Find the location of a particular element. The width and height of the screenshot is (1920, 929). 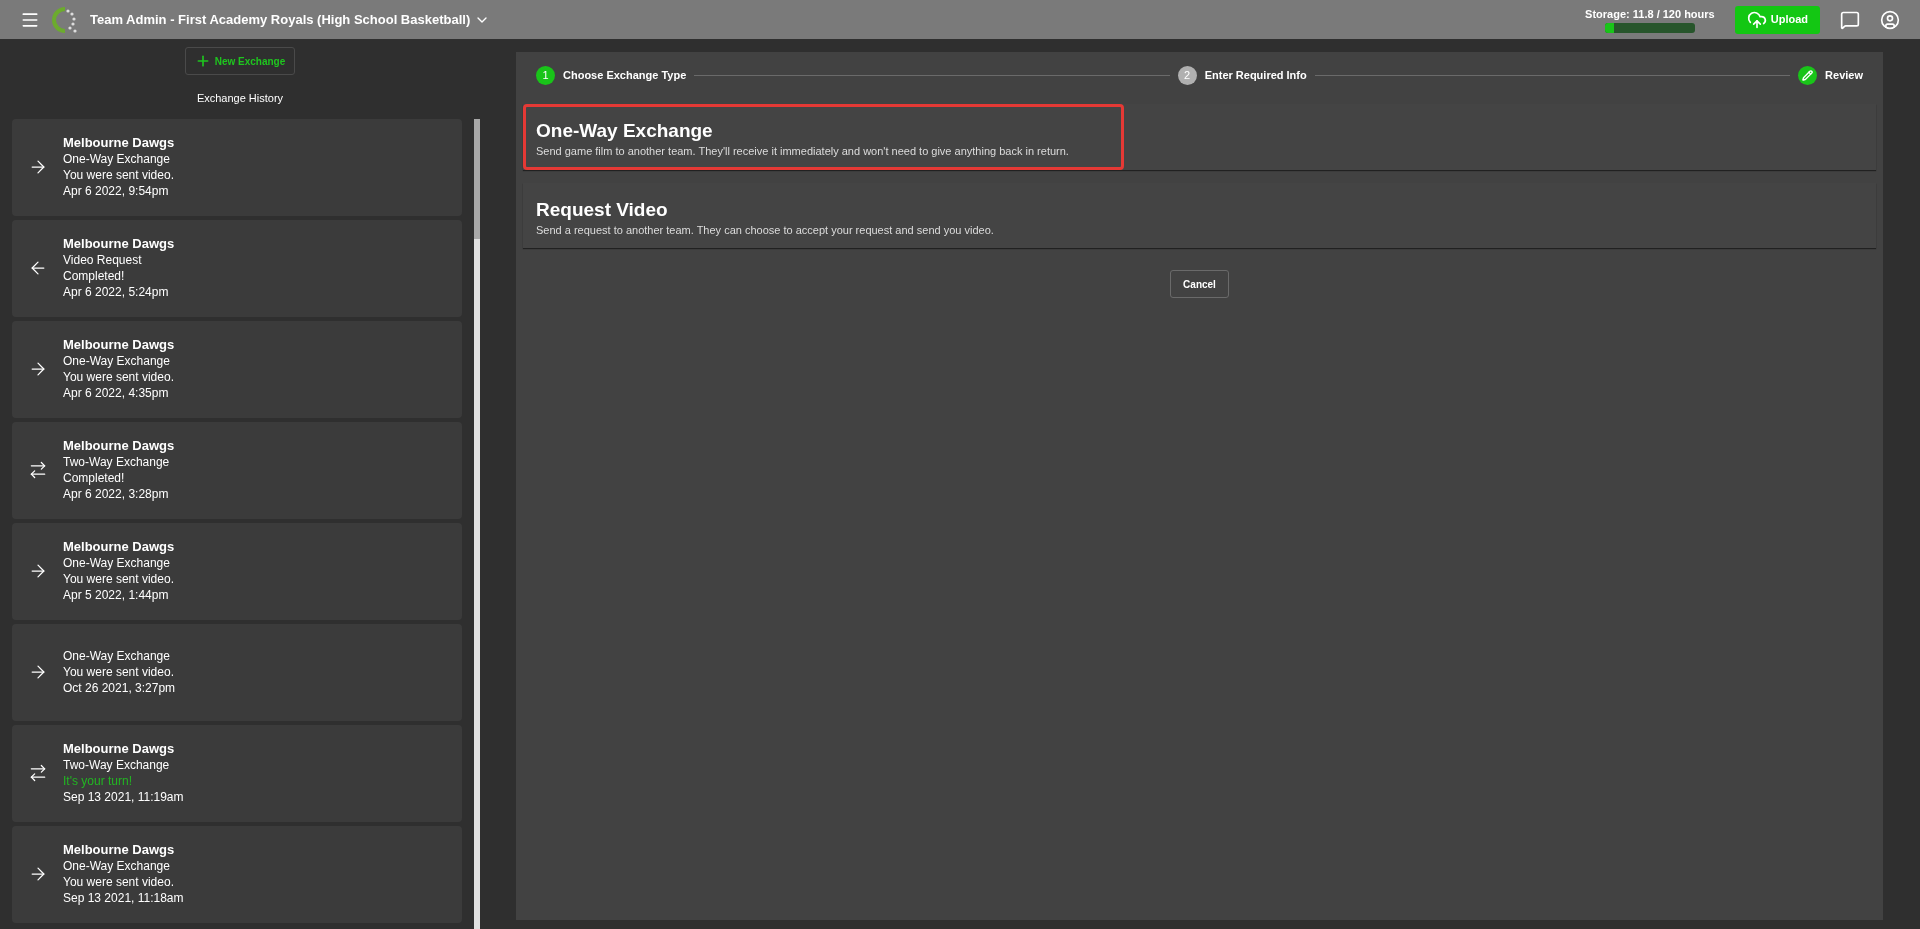

team-selector: Team Admin - First Academy Royals (High School Basketball) is located at coordinates (290, 19).